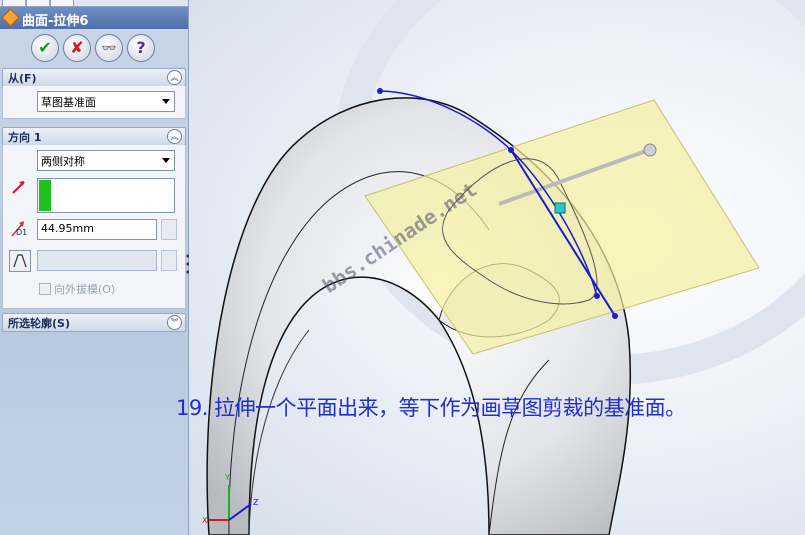 The image size is (805, 535). Describe the element at coordinates (10, 17) in the screenshot. I see `extrude-feature-icon` at that location.